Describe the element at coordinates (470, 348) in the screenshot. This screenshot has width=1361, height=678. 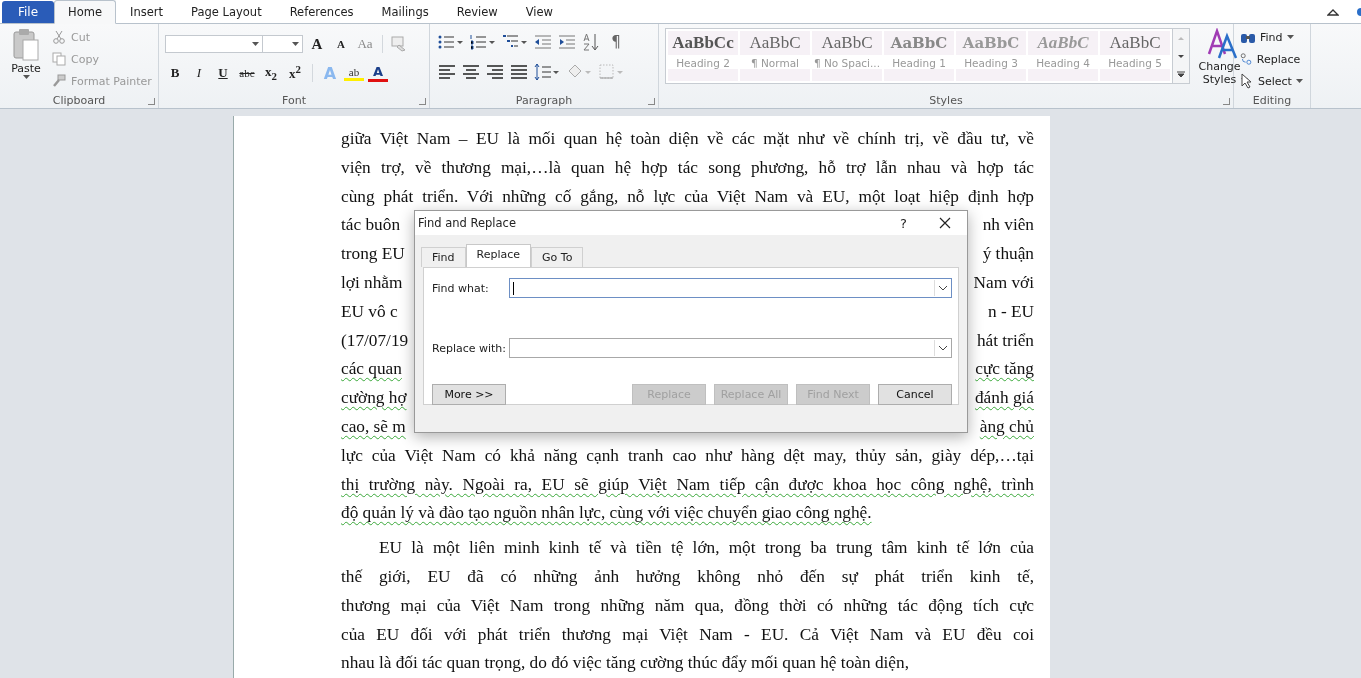
I see `field-label: Replace with:` at that location.